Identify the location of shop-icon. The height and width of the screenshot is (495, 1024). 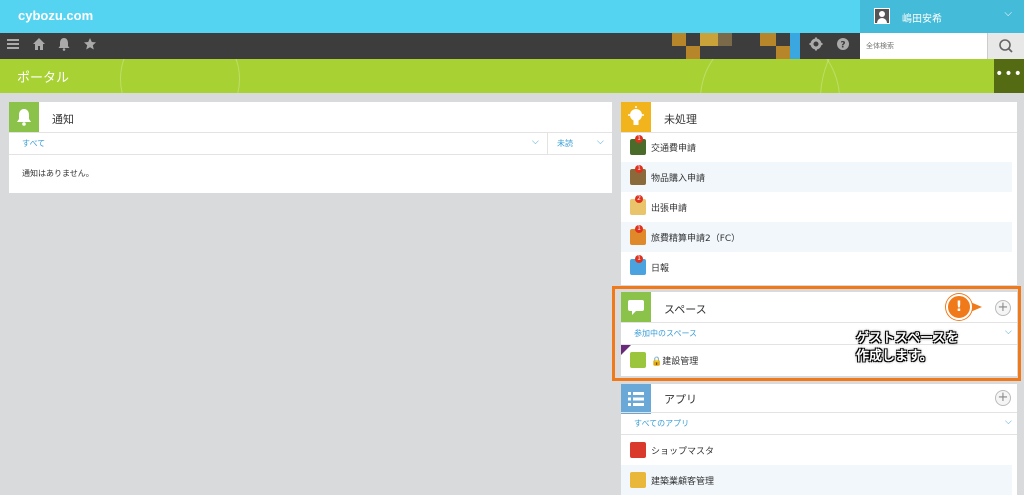
(638, 450).